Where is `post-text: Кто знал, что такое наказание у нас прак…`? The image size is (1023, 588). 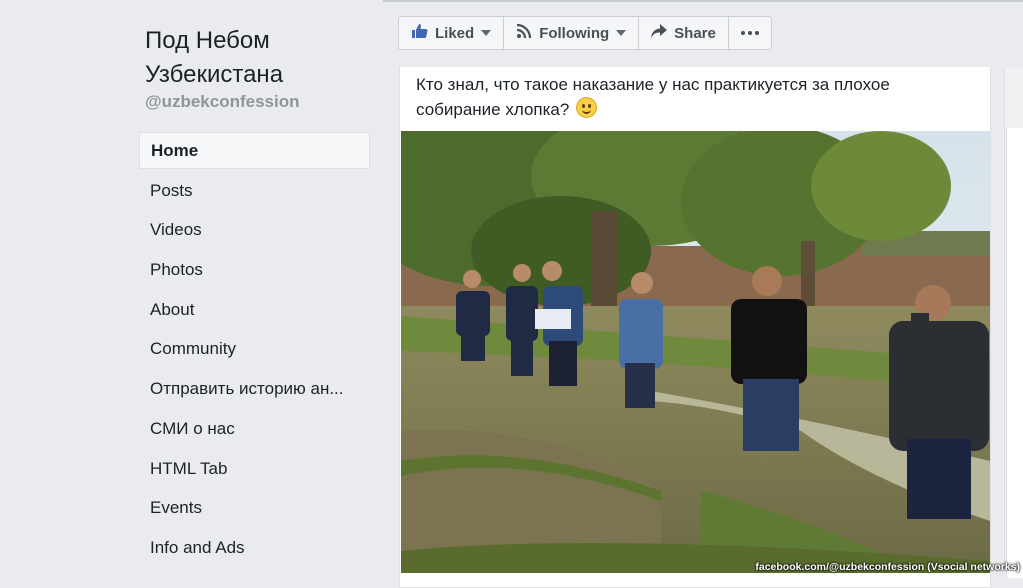 post-text: Кто знал, что такое наказание у нас прак… is located at coordinates (696, 97).